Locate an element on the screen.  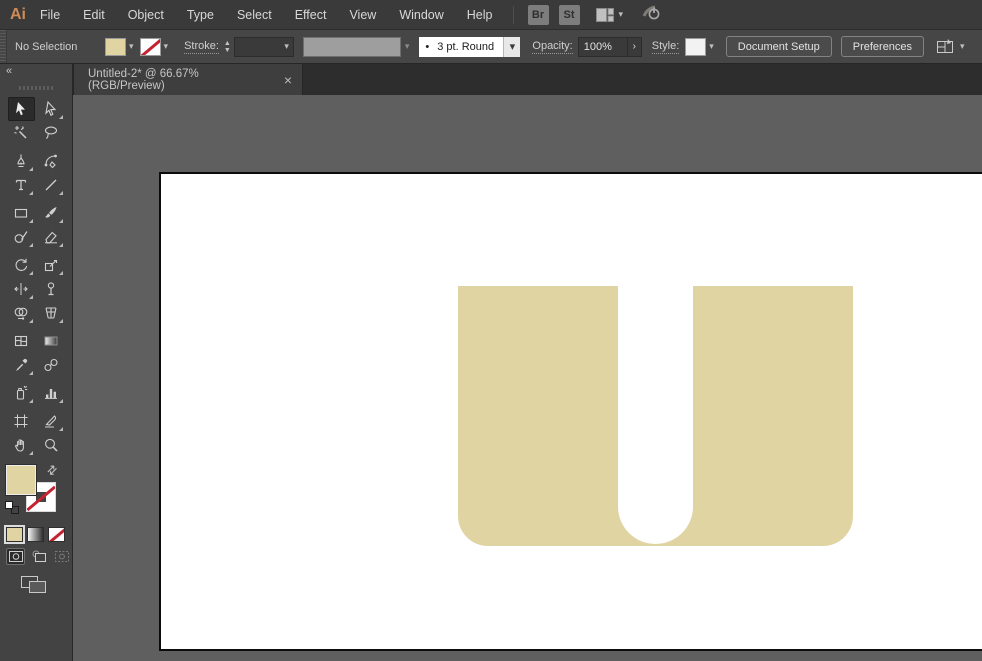
hand-tool is located at coordinates (21, 445).